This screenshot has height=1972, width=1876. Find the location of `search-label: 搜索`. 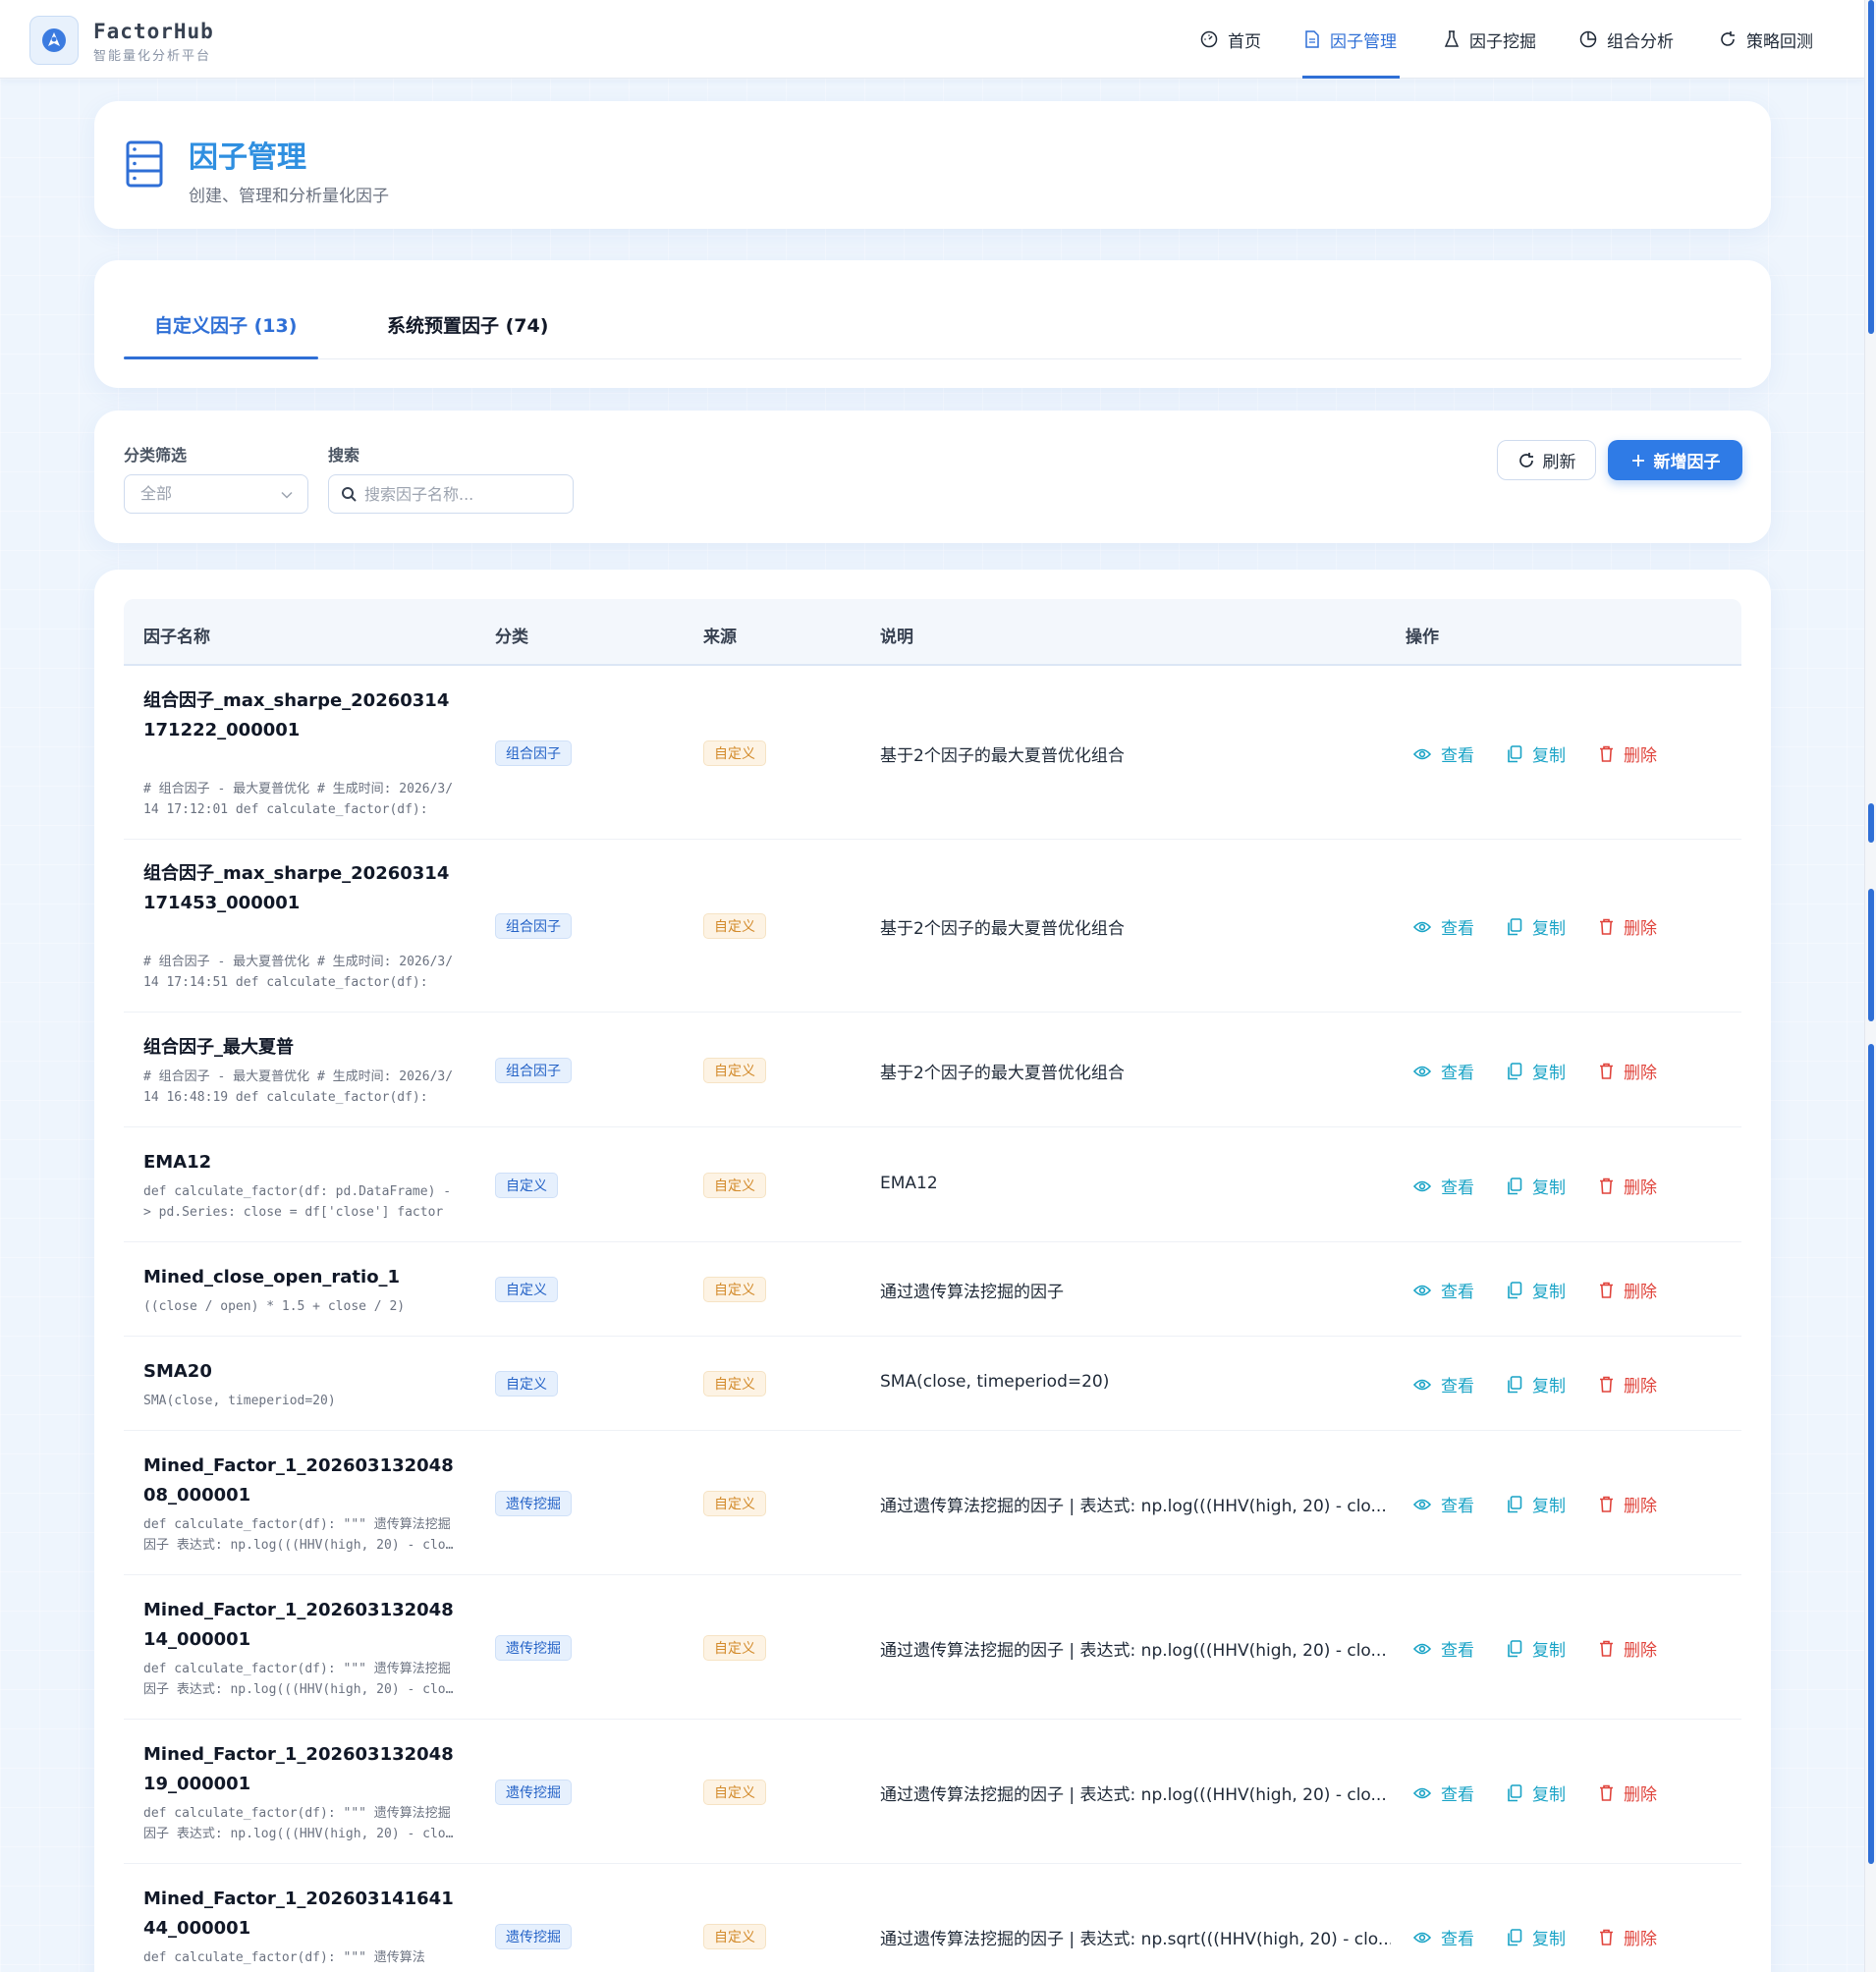

search-label: 搜索 is located at coordinates (344, 455).